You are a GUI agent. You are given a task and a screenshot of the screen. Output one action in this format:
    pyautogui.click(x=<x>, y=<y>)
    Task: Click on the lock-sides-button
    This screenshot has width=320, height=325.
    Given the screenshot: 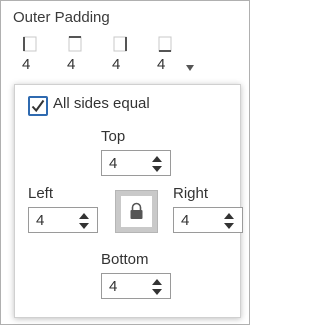 What is the action you would take?
    pyautogui.click(x=136, y=211)
    